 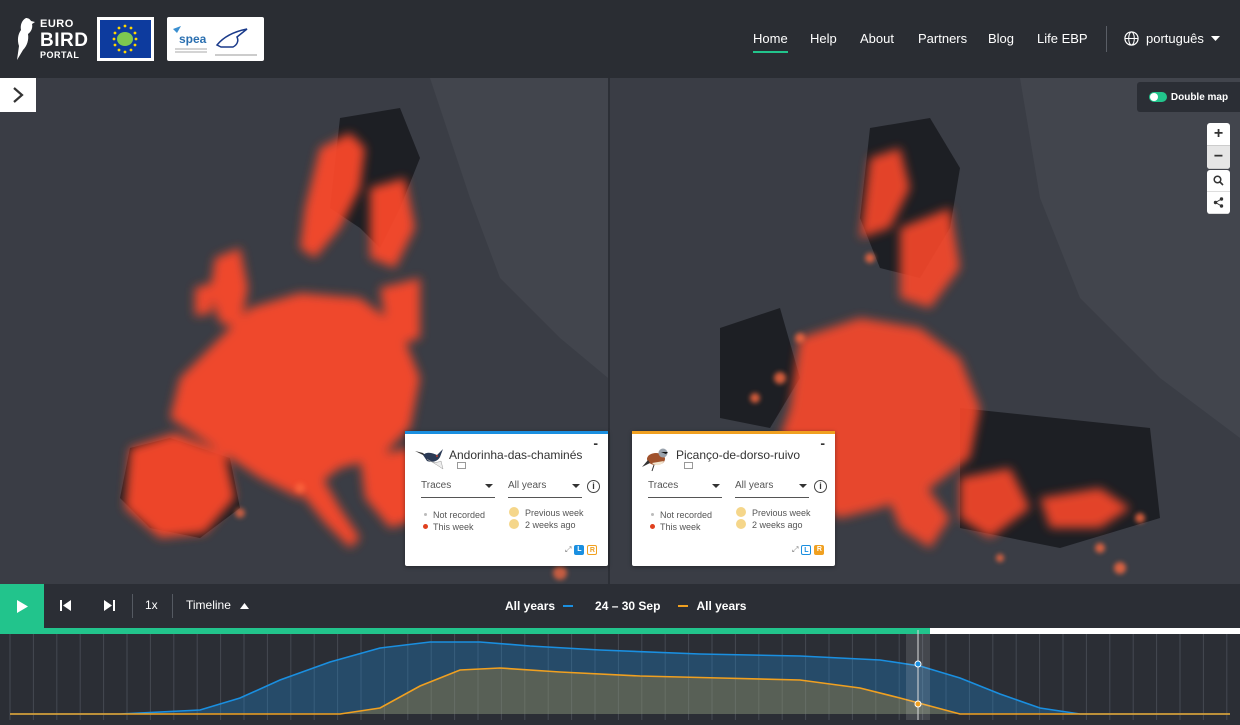 I want to click on share-button, so click(x=1218, y=203).